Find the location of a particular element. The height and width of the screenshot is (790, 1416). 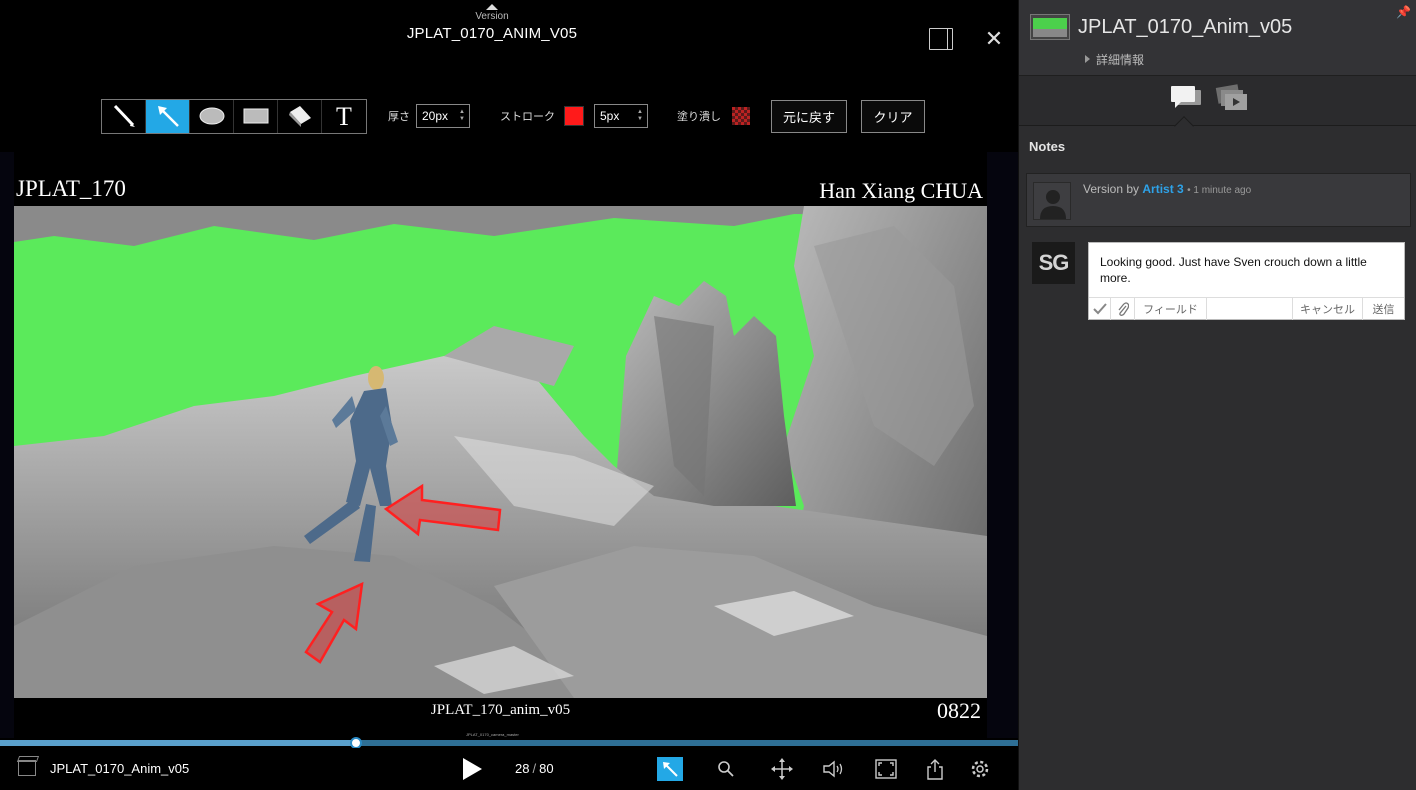

fill-color-swatch is located at coordinates (741, 116).